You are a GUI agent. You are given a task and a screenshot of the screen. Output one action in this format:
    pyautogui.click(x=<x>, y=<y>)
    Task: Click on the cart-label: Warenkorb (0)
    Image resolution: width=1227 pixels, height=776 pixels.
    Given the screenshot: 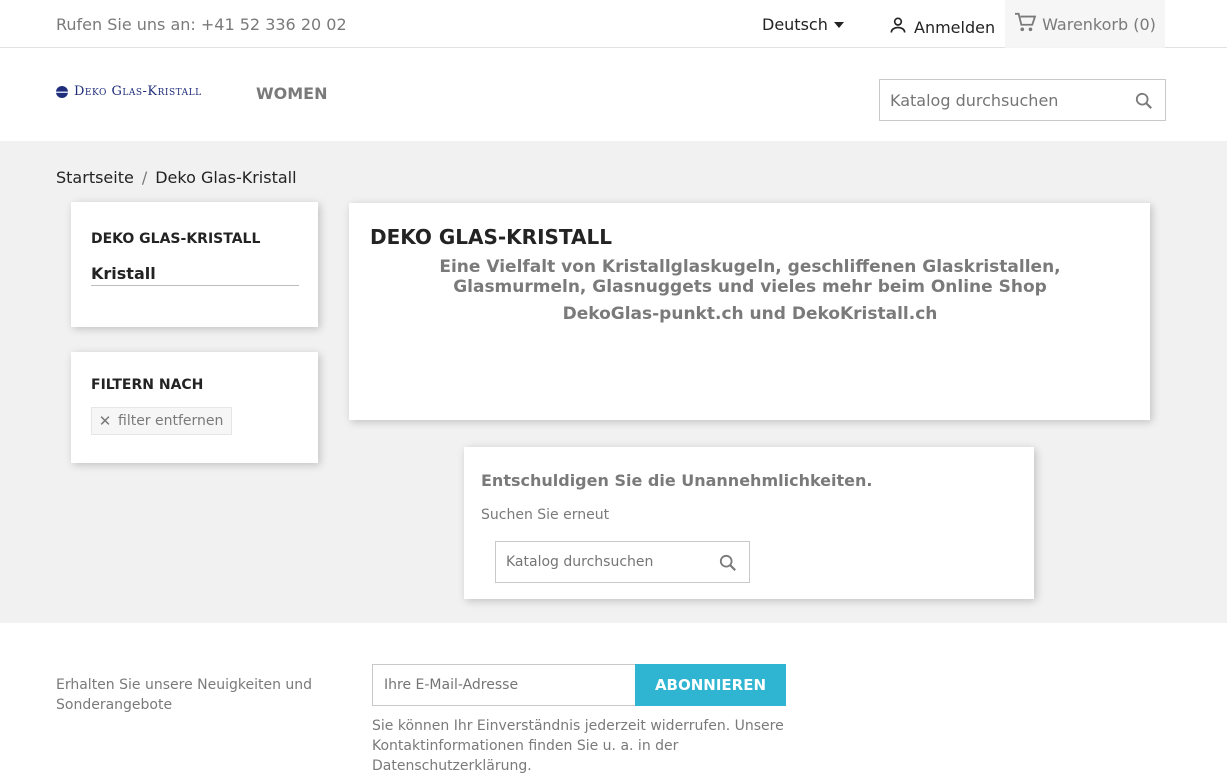 What is the action you would take?
    pyautogui.click(x=1099, y=24)
    